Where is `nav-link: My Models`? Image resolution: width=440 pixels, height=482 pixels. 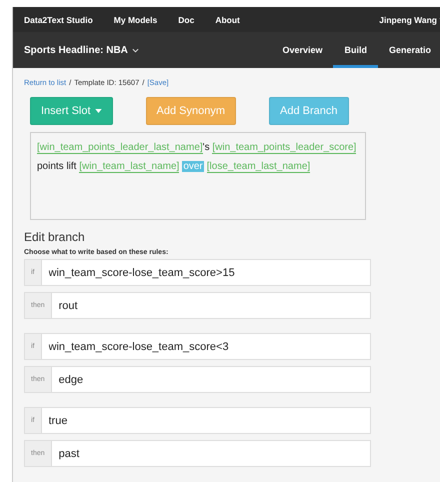 nav-link: My Models is located at coordinates (136, 19).